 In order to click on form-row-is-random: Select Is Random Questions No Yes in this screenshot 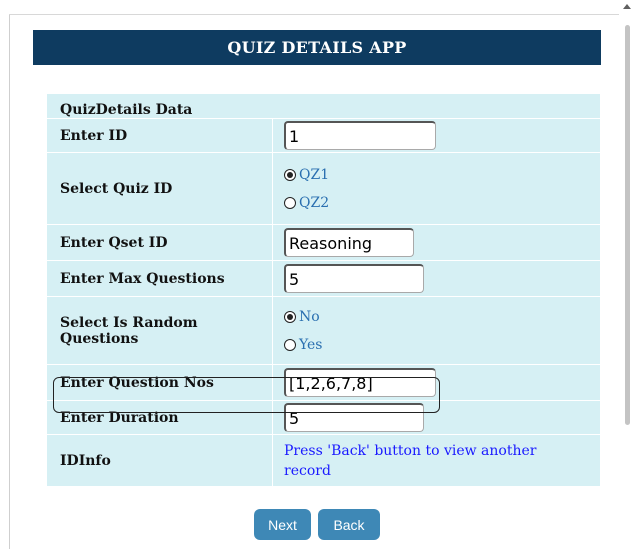, I will do `click(323, 331)`.